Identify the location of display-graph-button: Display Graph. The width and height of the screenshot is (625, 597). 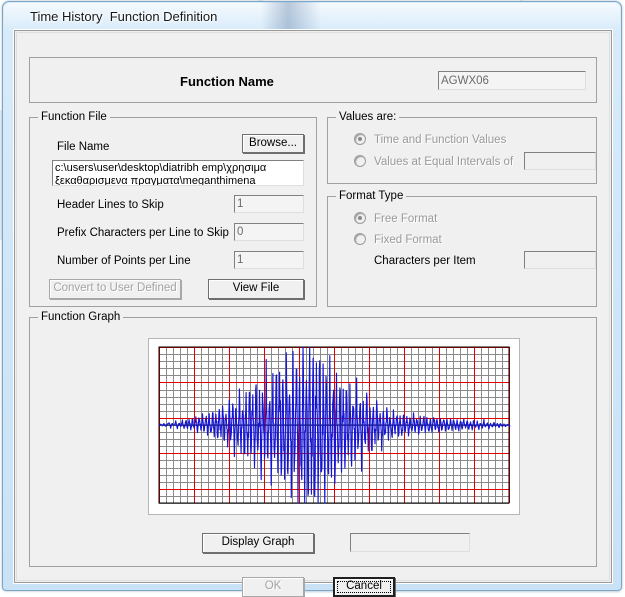
(258, 543).